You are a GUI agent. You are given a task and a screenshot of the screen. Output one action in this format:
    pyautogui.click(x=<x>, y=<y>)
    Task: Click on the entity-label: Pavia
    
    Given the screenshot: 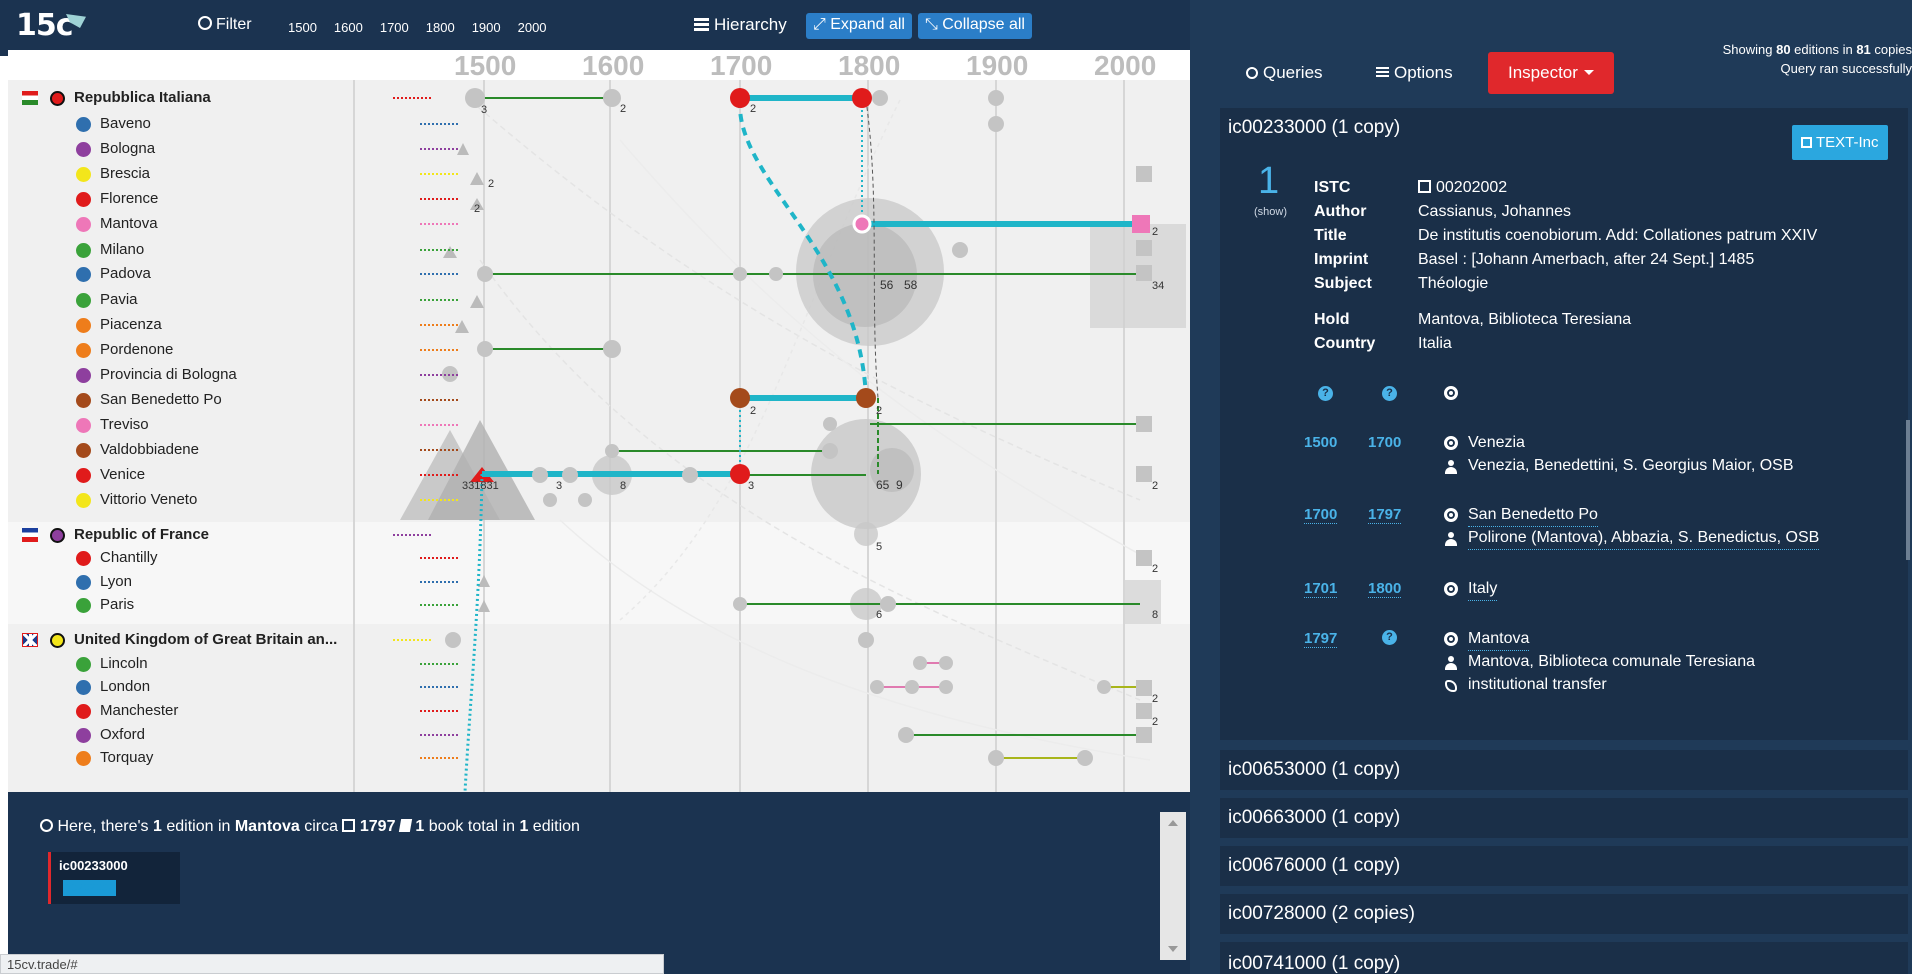 What is the action you would take?
    pyautogui.click(x=119, y=299)
    